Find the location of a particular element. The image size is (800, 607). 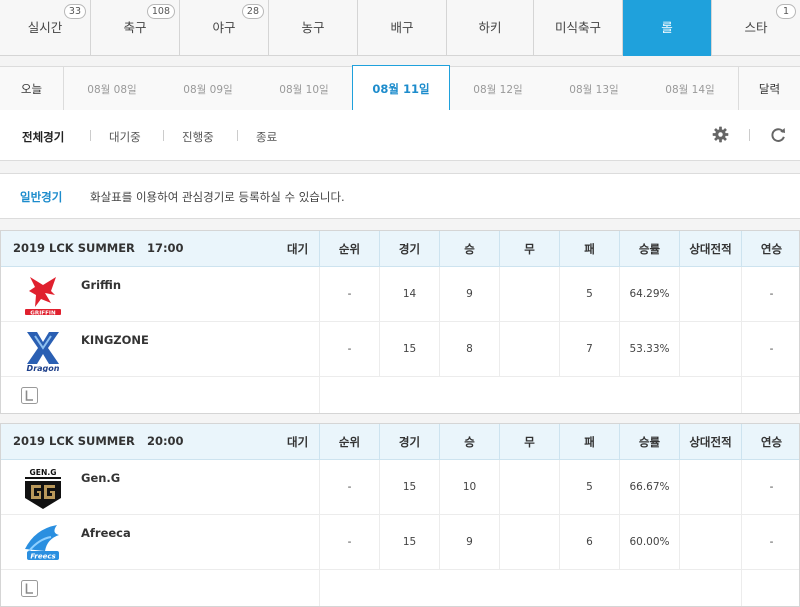

filter-0: 전체경기 is located at coordinates (43, 137).